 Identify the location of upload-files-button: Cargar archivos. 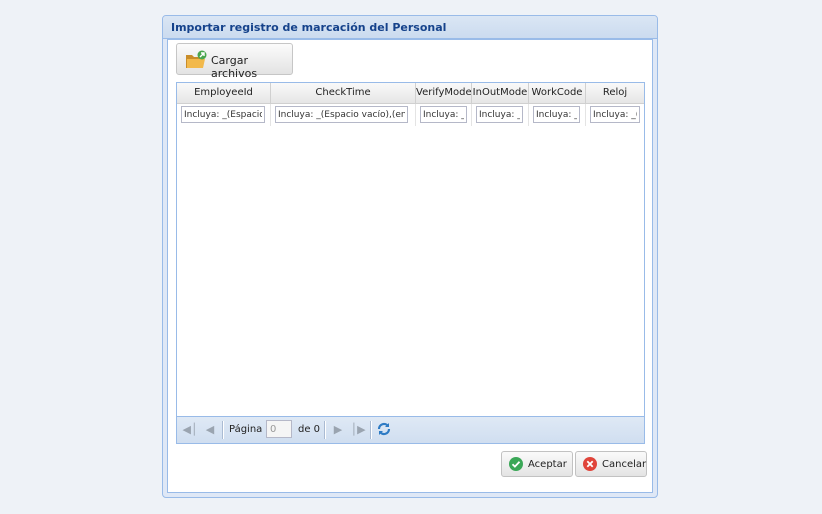
(234, 61).